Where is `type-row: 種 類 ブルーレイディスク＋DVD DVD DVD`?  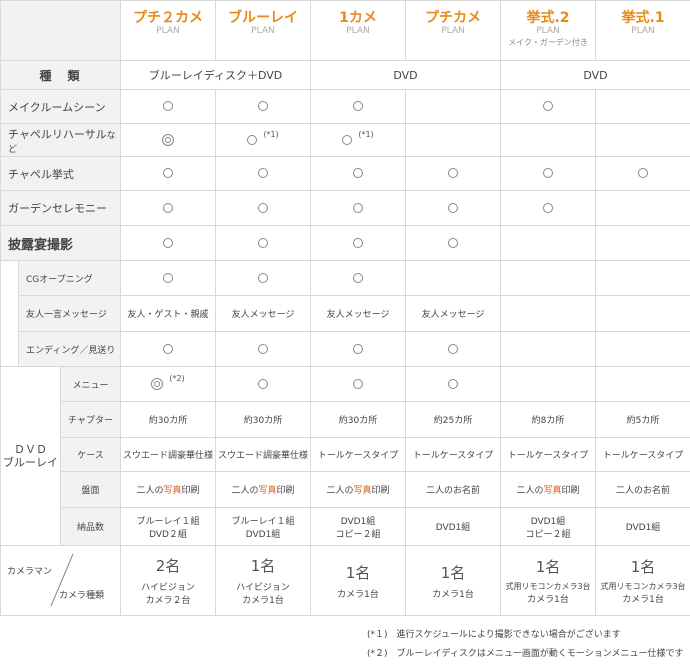 type-row: 種 類 ブルーレイディスク＋DVD DVD DVD is located at coordinates (345, 75).